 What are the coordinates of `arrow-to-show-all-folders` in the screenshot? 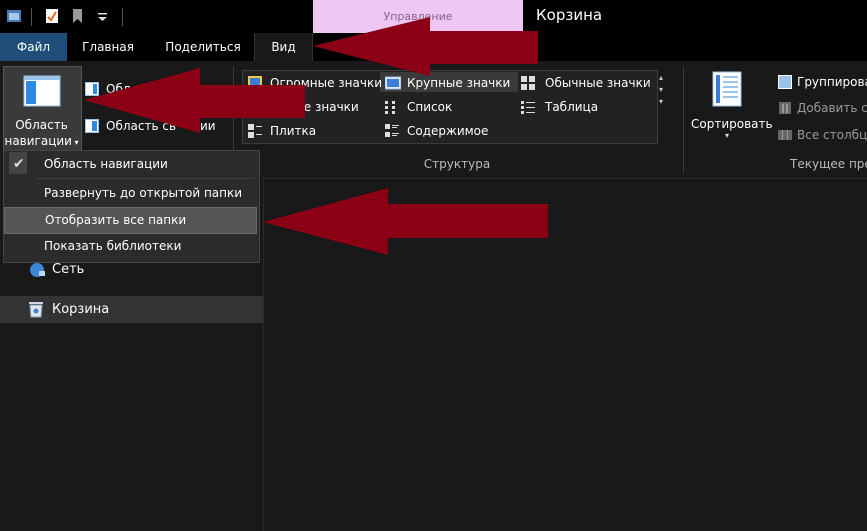 It's located at (405, 221).